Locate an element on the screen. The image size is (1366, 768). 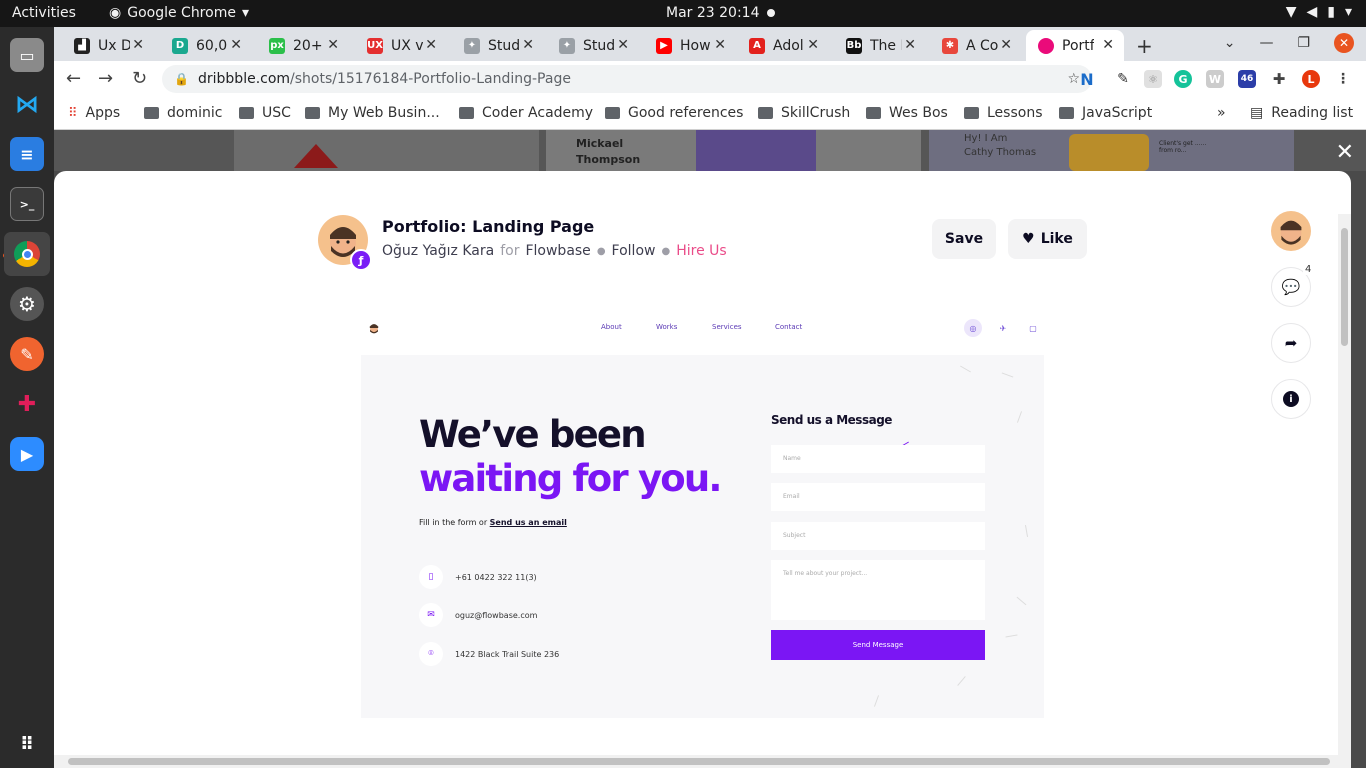
bookmark-folder: JavaScript is located at coordinates (1105, 113).